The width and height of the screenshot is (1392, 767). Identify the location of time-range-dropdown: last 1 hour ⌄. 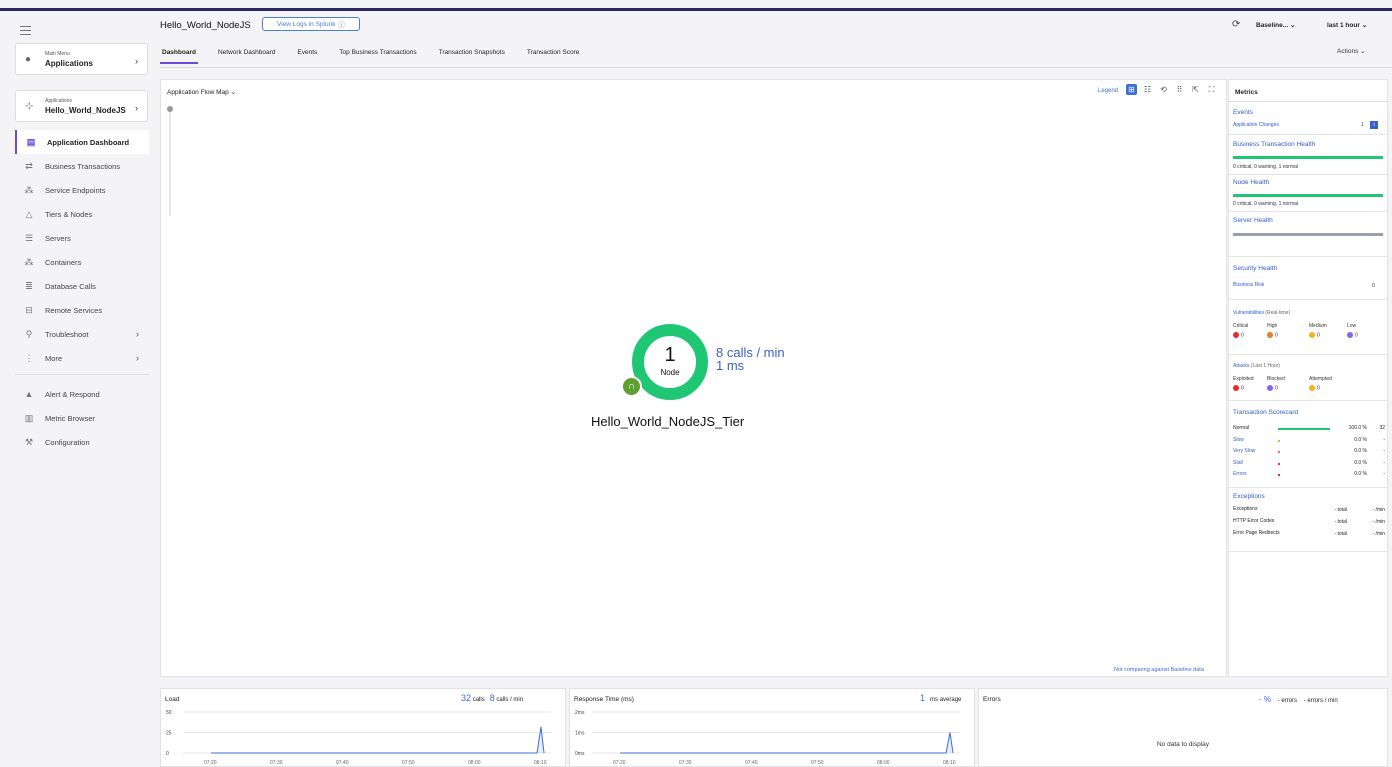
(1347, 25).